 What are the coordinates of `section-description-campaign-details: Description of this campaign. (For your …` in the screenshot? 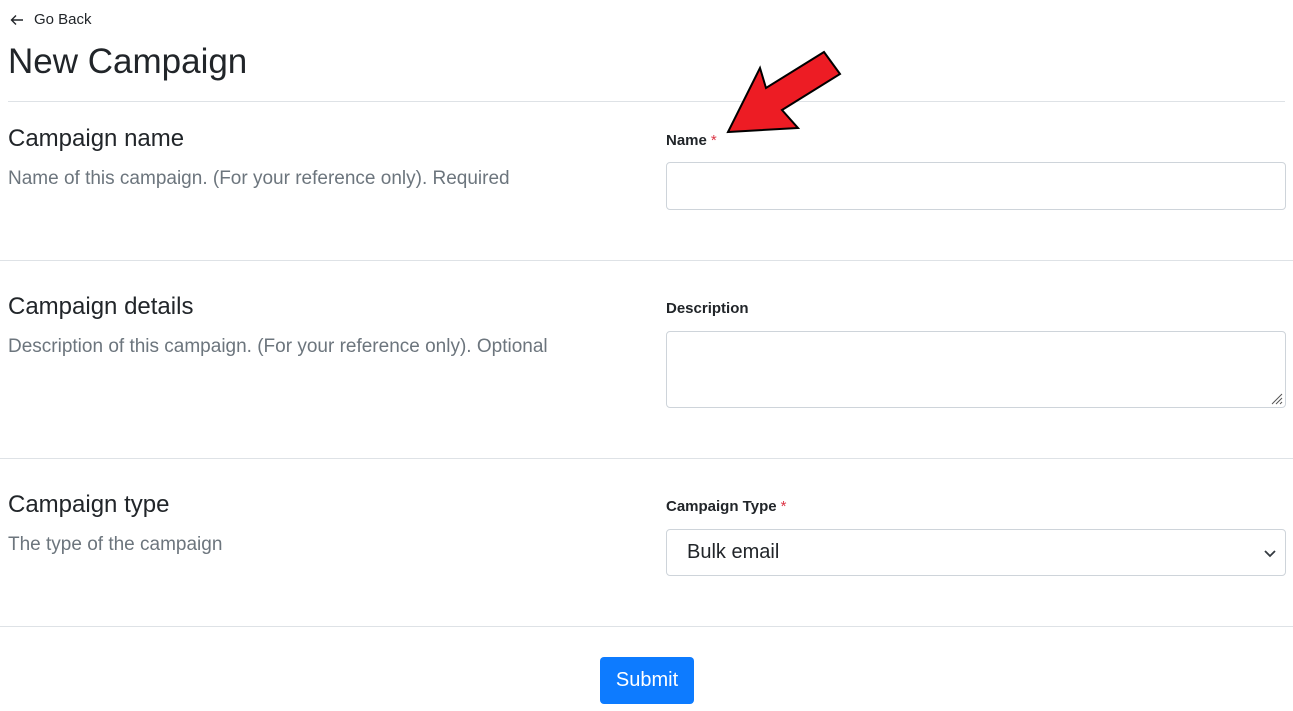 It's located at (278, 346).